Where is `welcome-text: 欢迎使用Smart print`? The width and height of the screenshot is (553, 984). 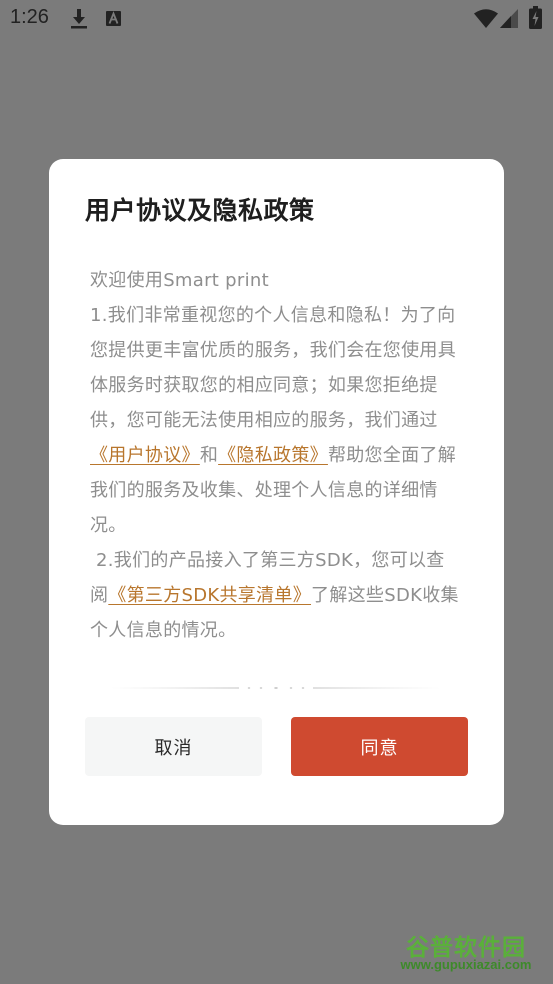
welcome-text: 欢迎使用Smart print is located at coordinates (179, 280).